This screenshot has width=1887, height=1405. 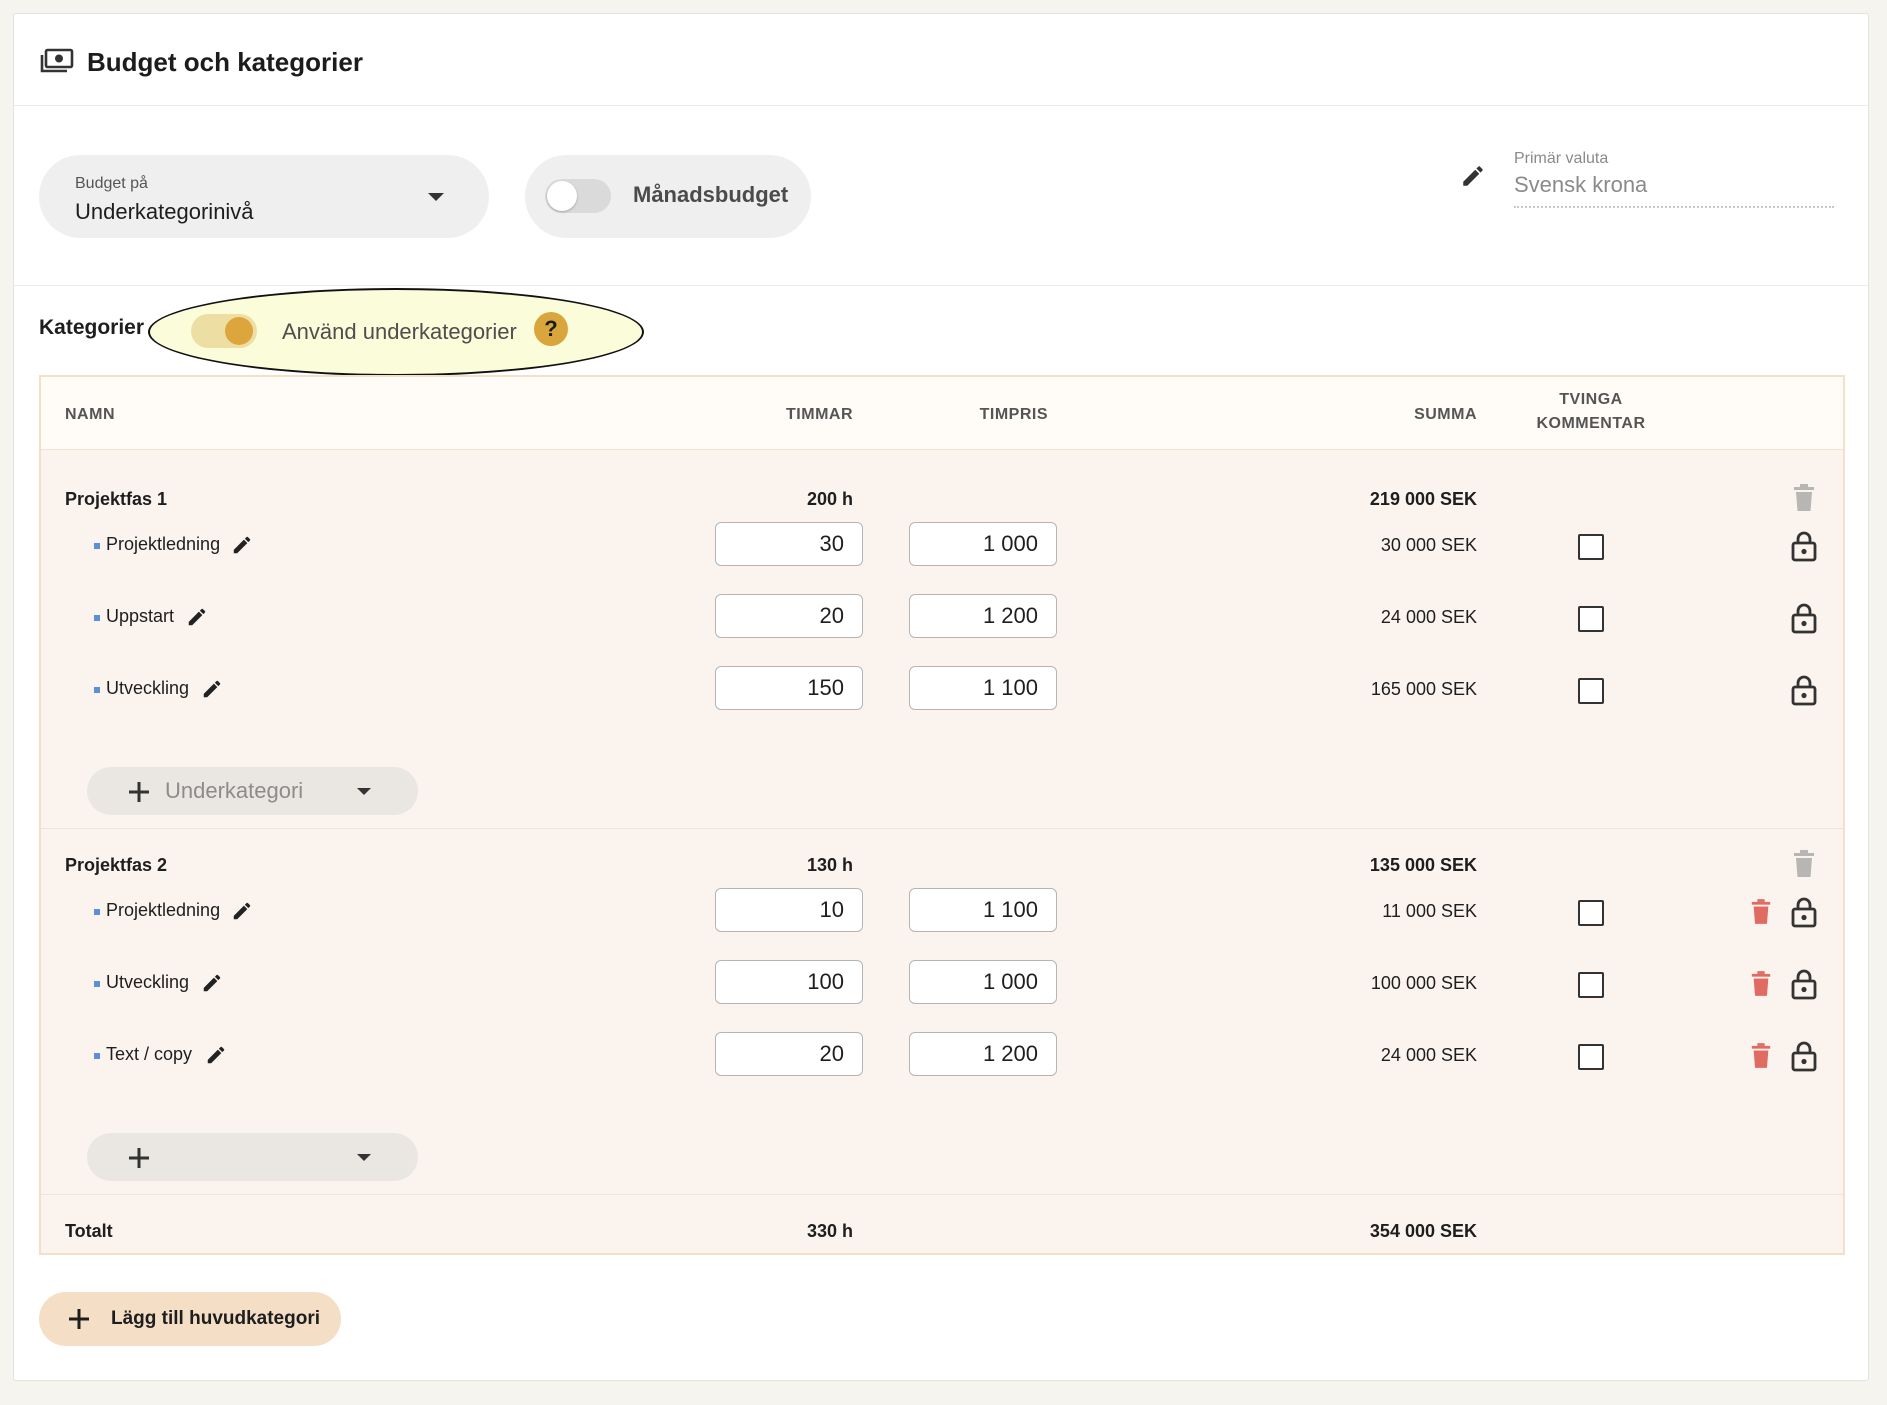 I want to click on header-name: NAMN, so click(x=90, y=414).